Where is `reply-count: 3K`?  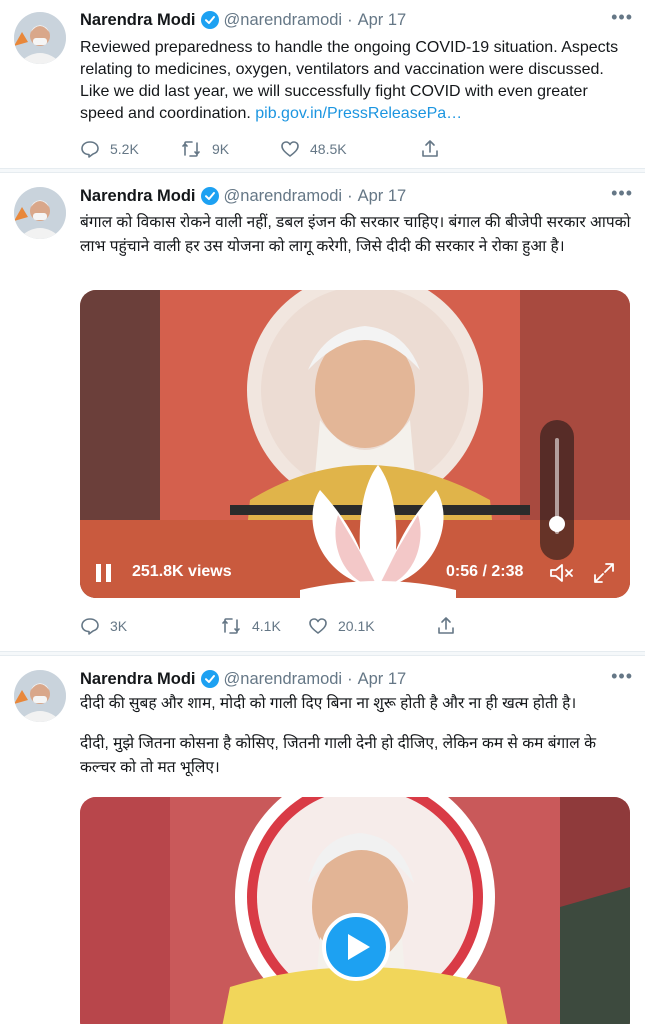 reply-count: 3K is located at coordinates (119, 626).